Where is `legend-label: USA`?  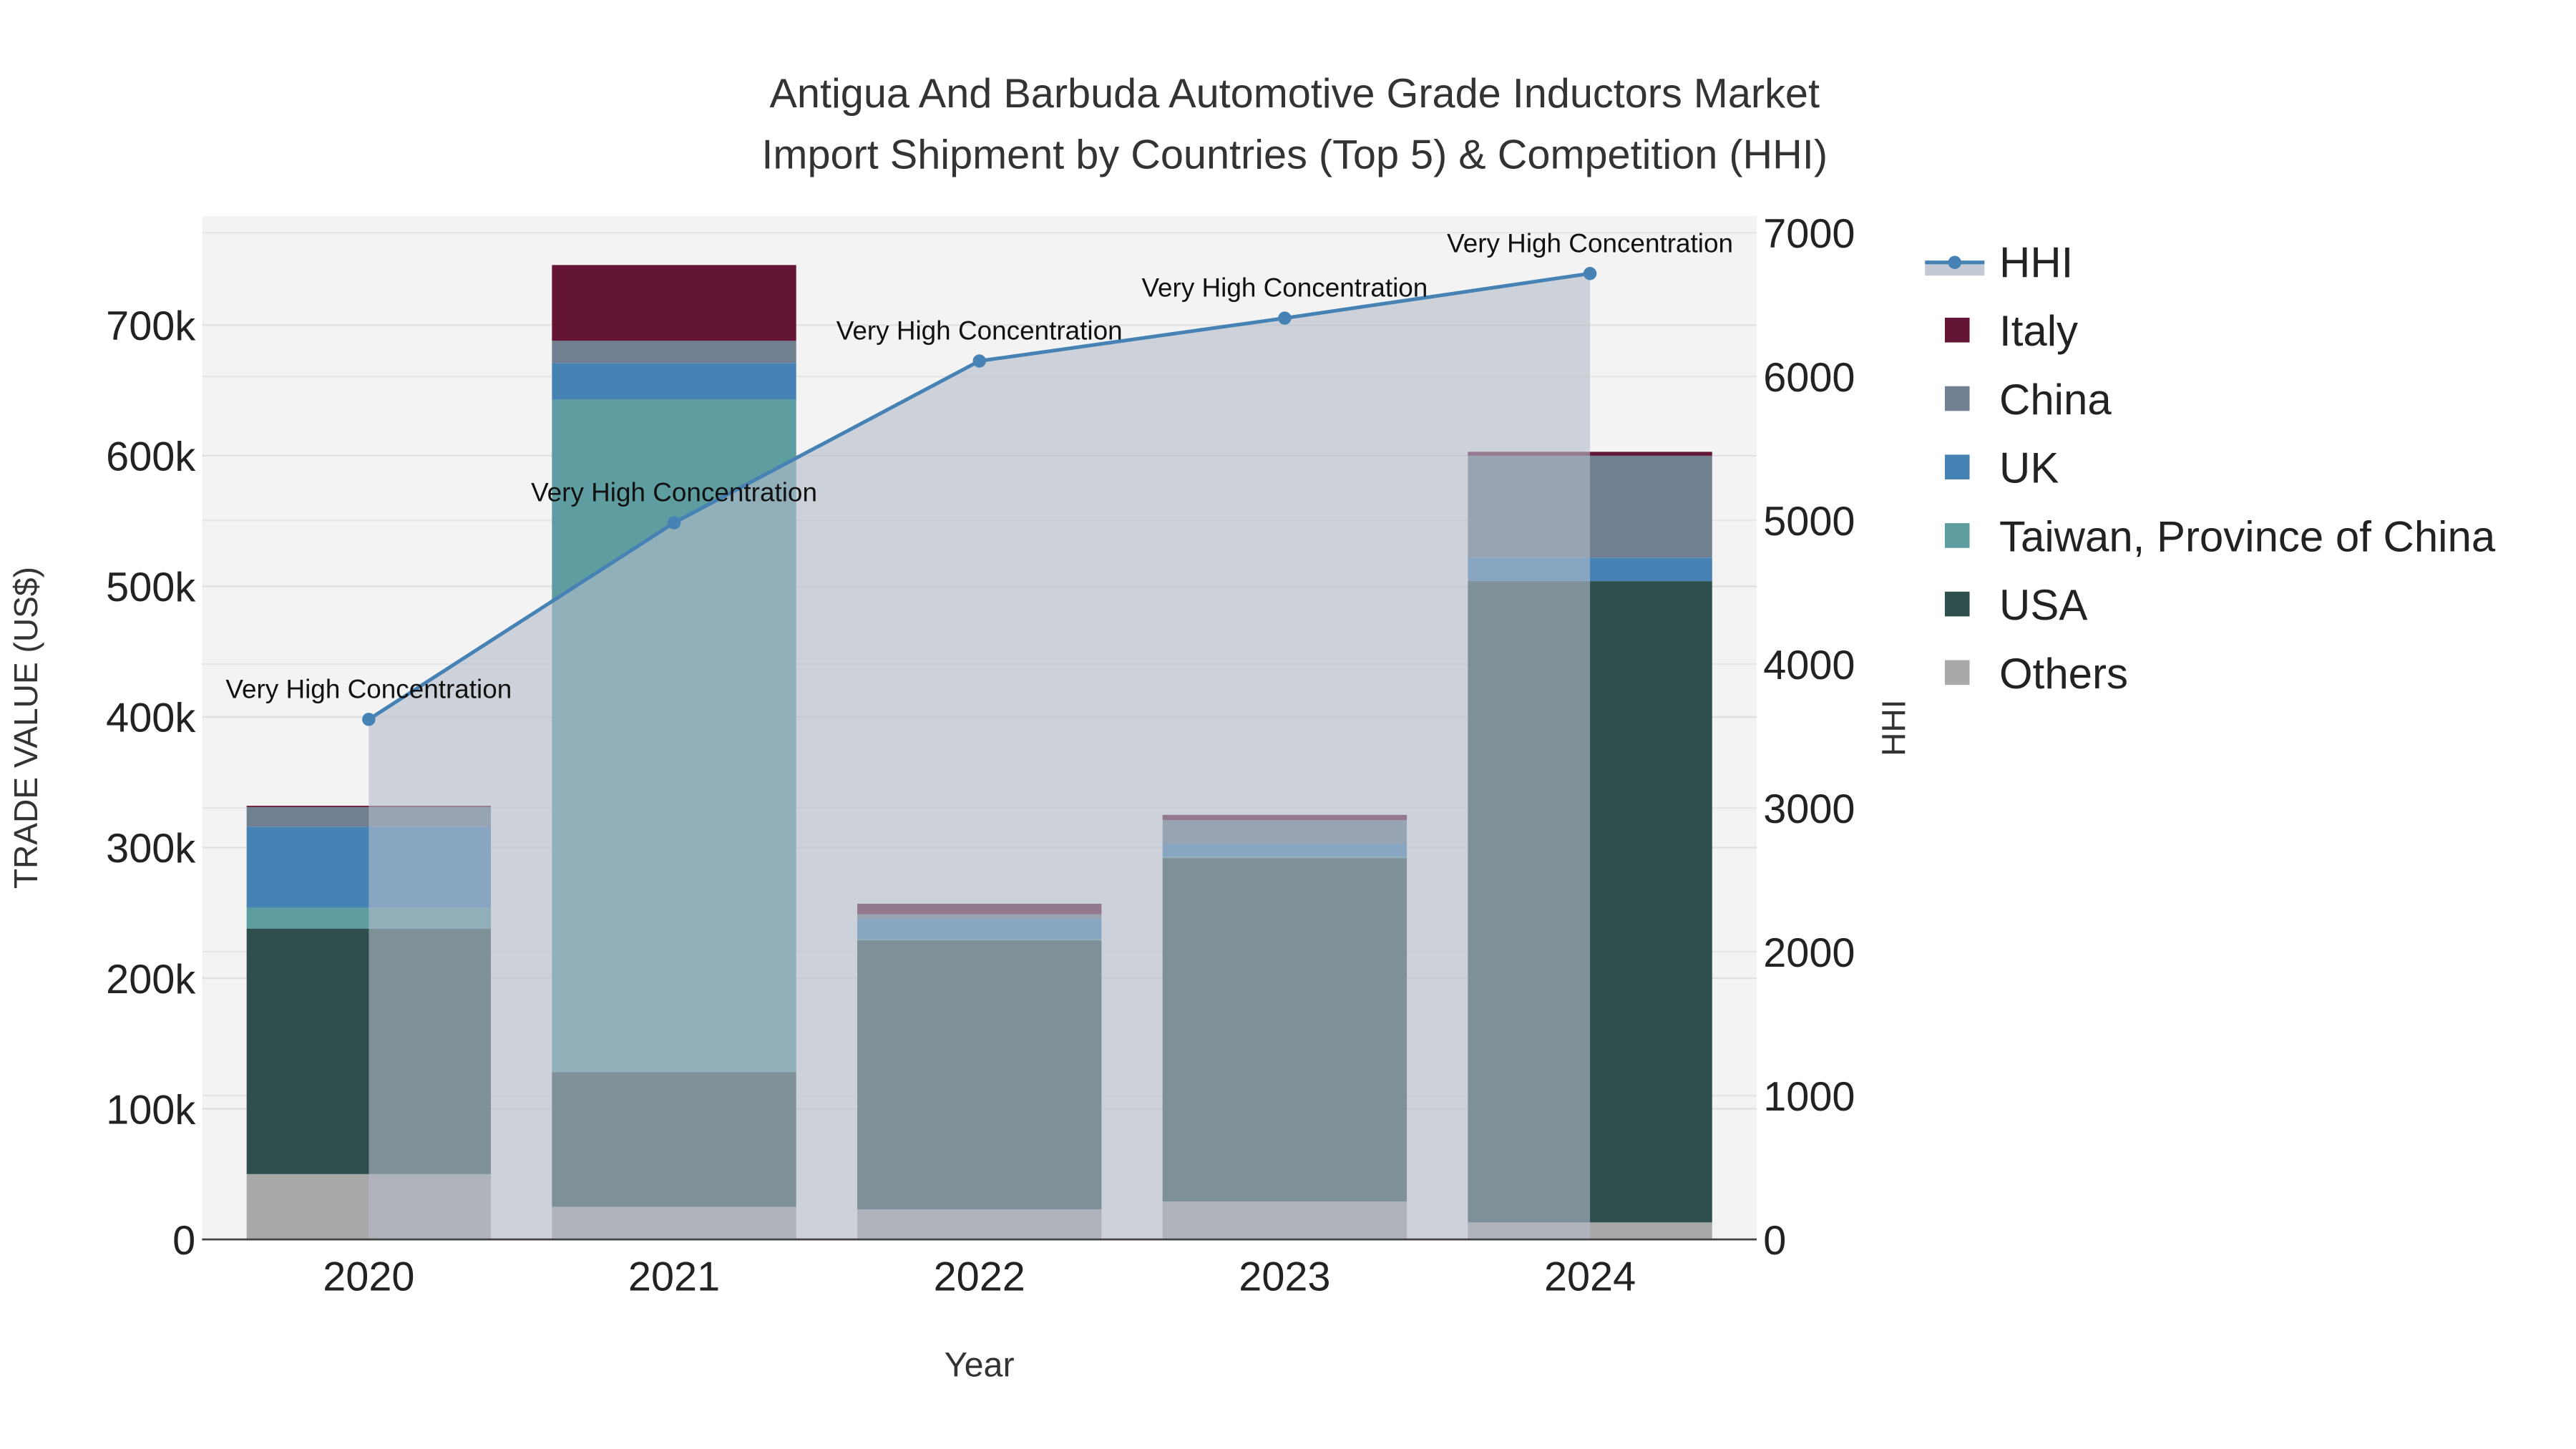
legend-label: USA is located at coordinates (2043, 605).